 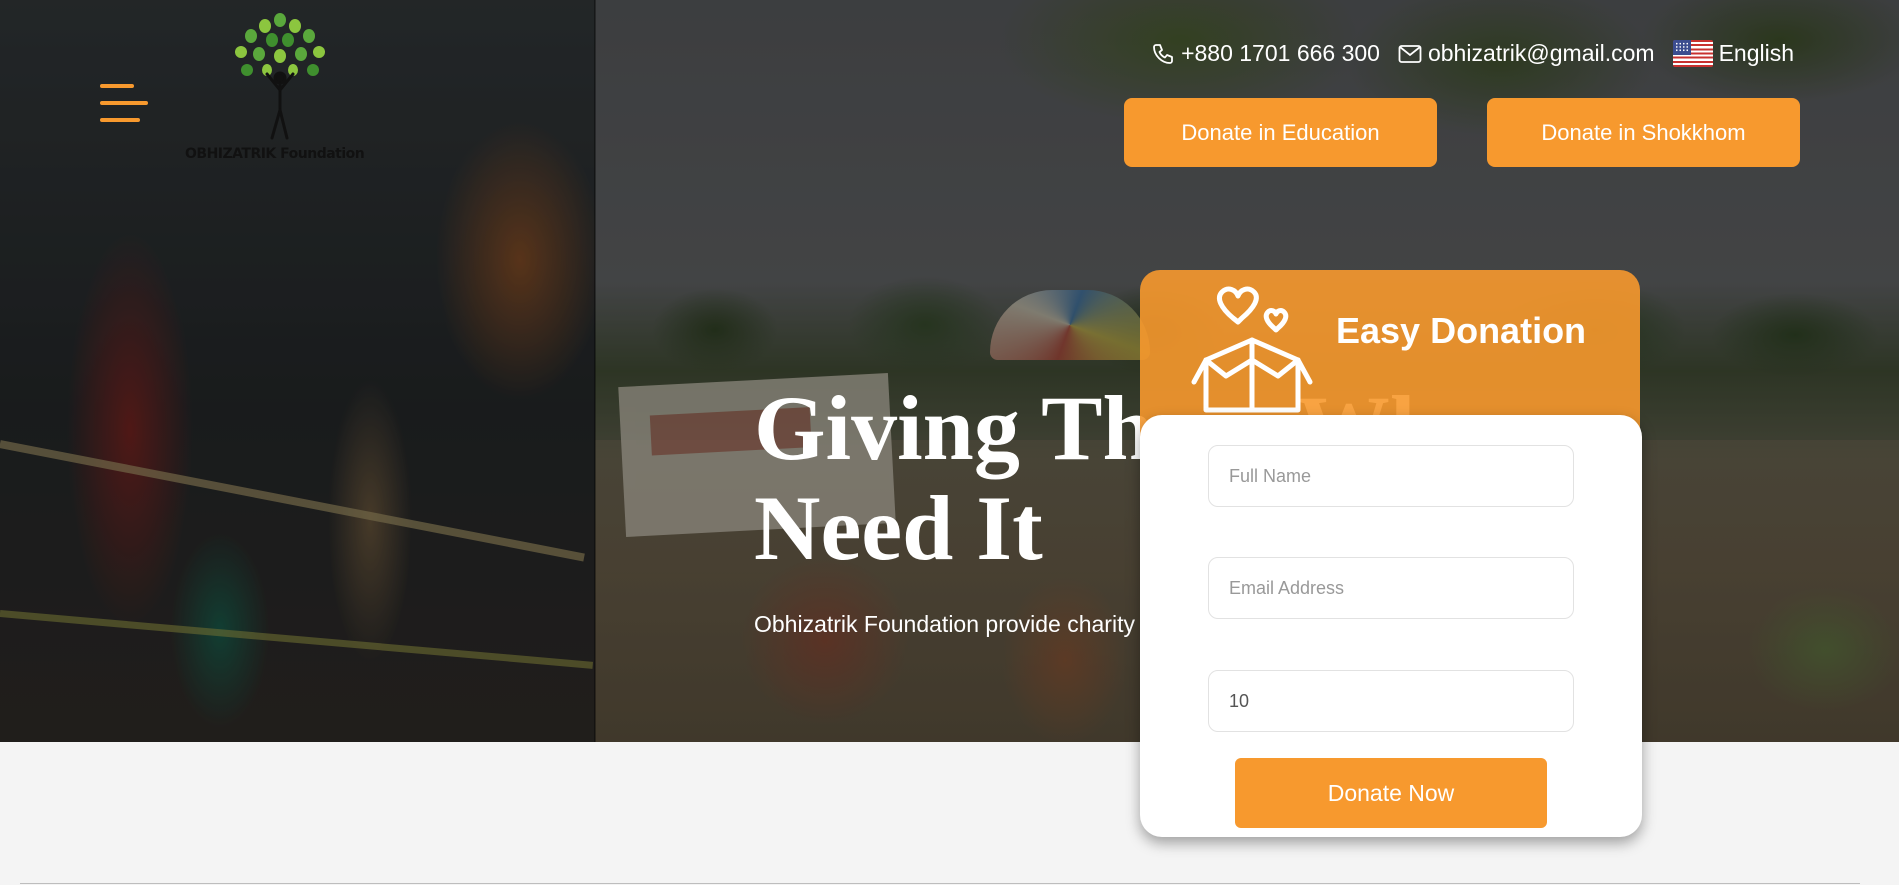 I want to click on tree-logo-icon, so click(x=280, y=76).